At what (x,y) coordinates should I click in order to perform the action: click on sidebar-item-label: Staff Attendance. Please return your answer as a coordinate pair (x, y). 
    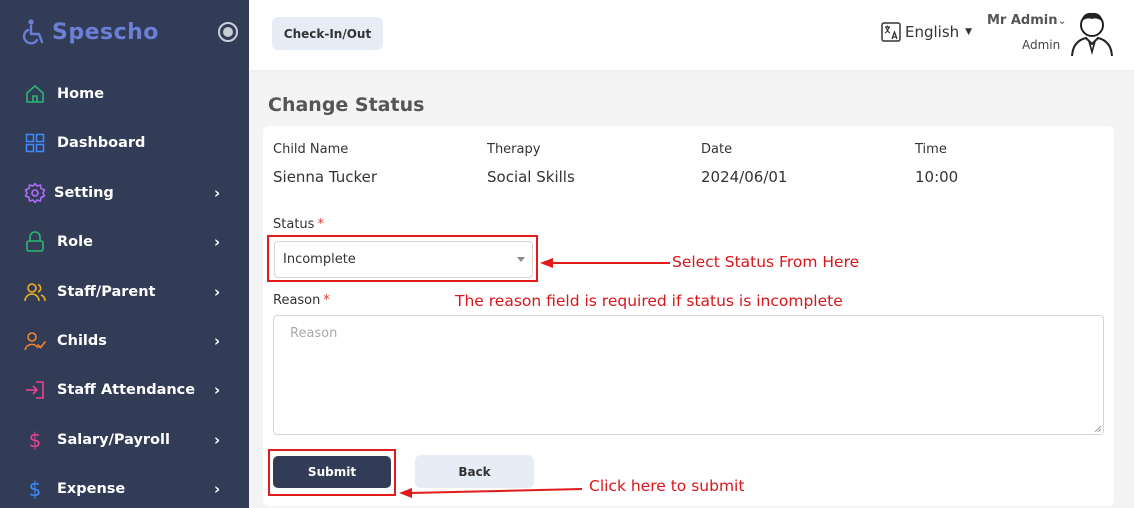
    Looking at the image, I should click on (126, 390).